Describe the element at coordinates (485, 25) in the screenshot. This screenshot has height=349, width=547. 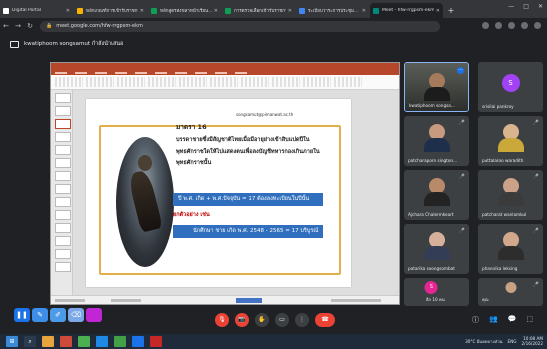
I see `camera-permission-icon` at that location.